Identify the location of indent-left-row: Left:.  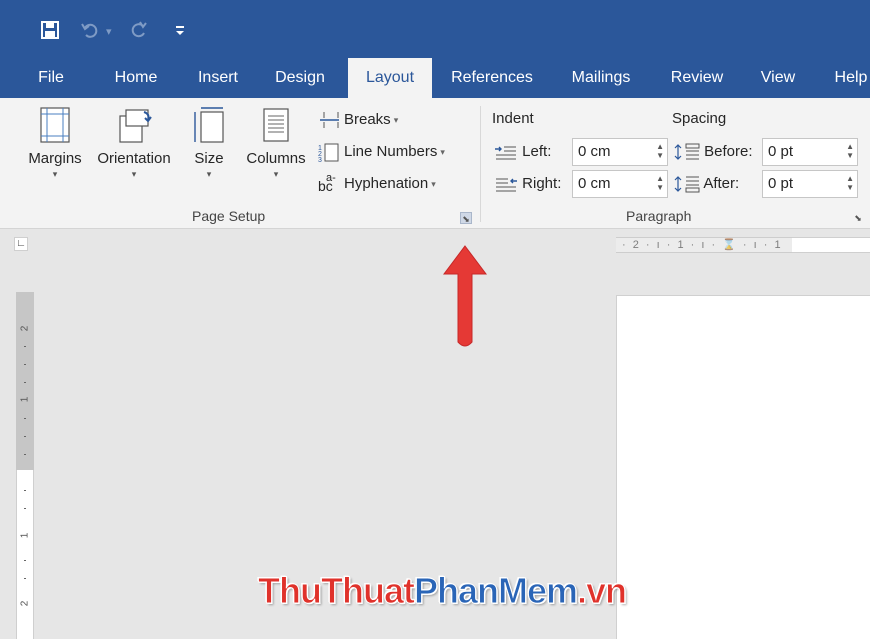
(522, 152).